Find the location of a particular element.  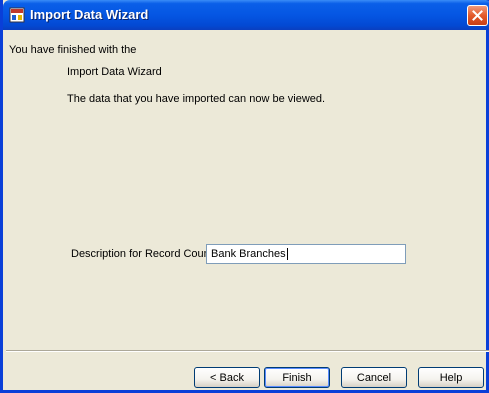

finish-button: Finish is located at coordinates (297, 377).